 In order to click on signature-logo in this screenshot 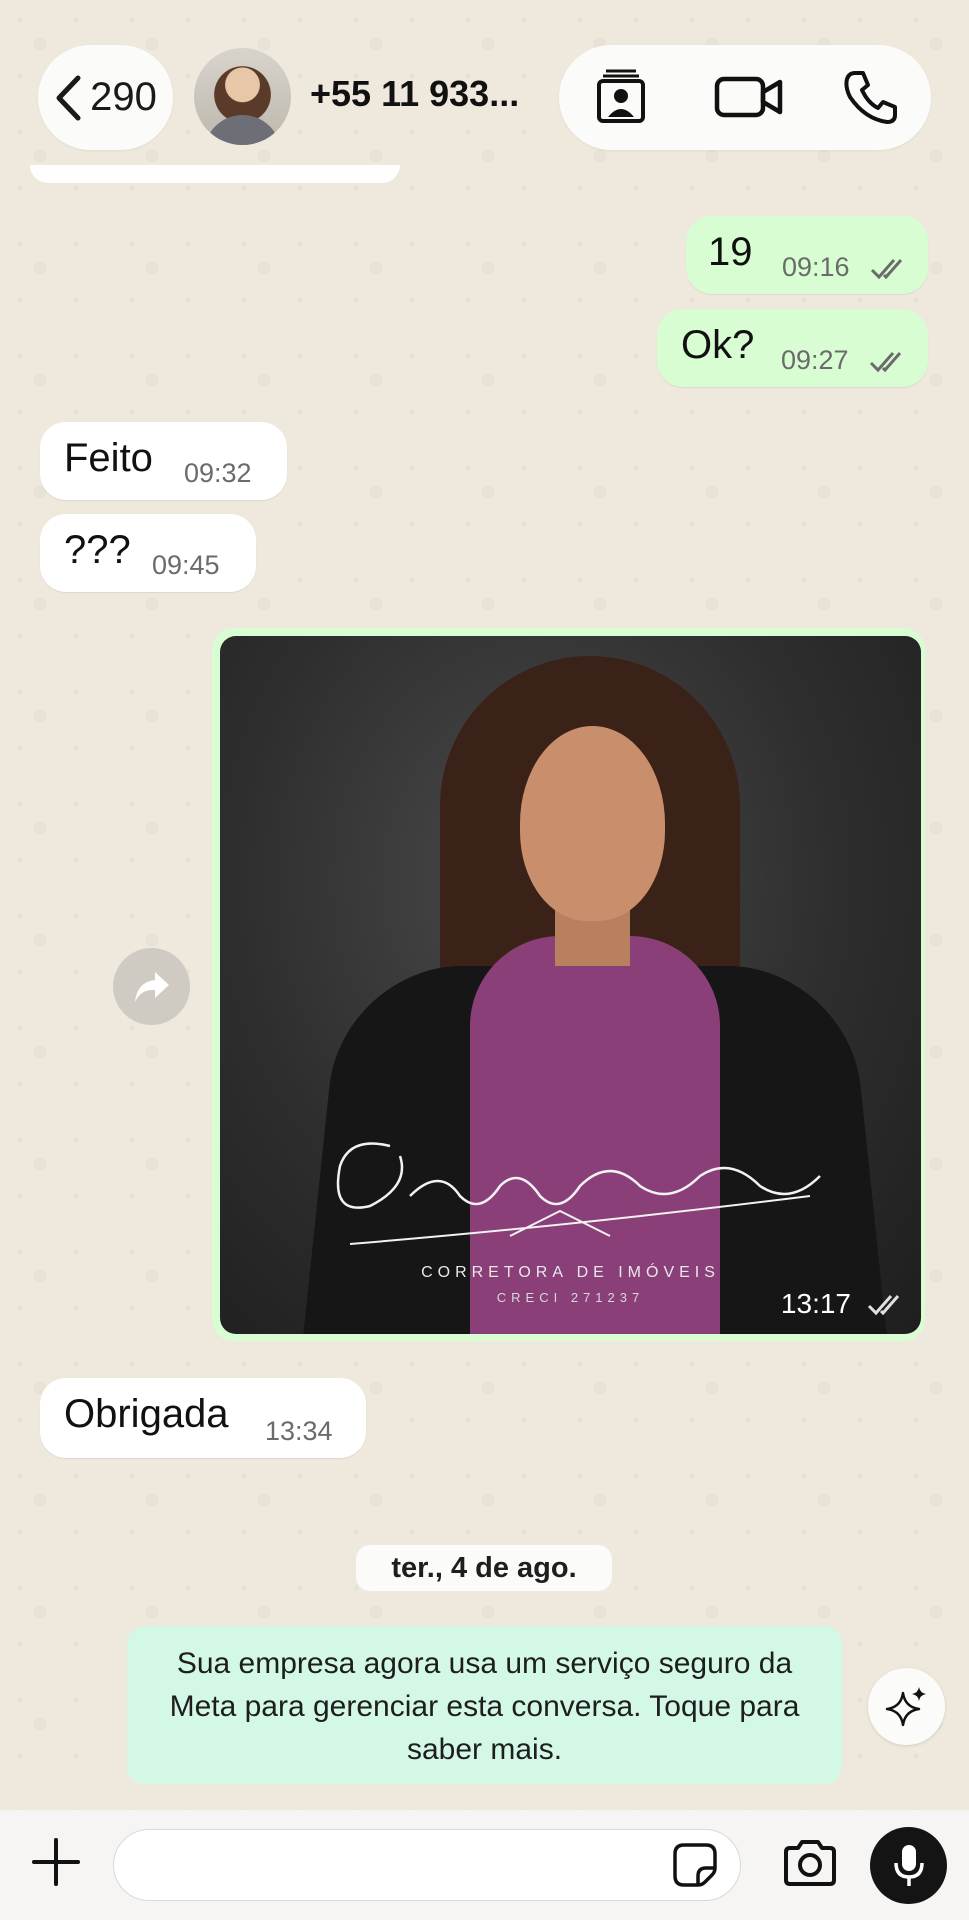, I will do `click(578, 1193)`.